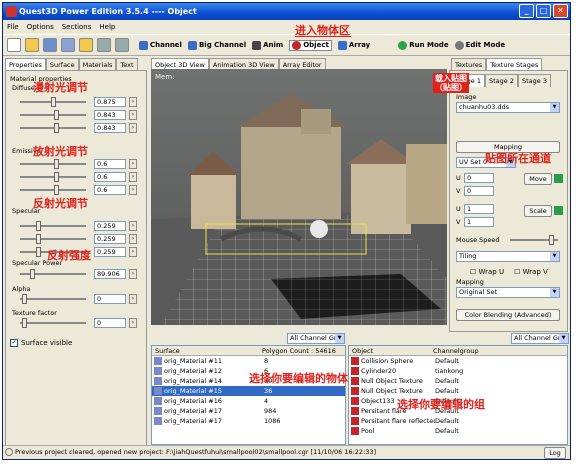 Image resolution: width=576 pixels, height=468 pixels. What do you see at coordinates (13, 27) in the screenshot?
I see `menu-file: File` at bounding box center [13, 27].